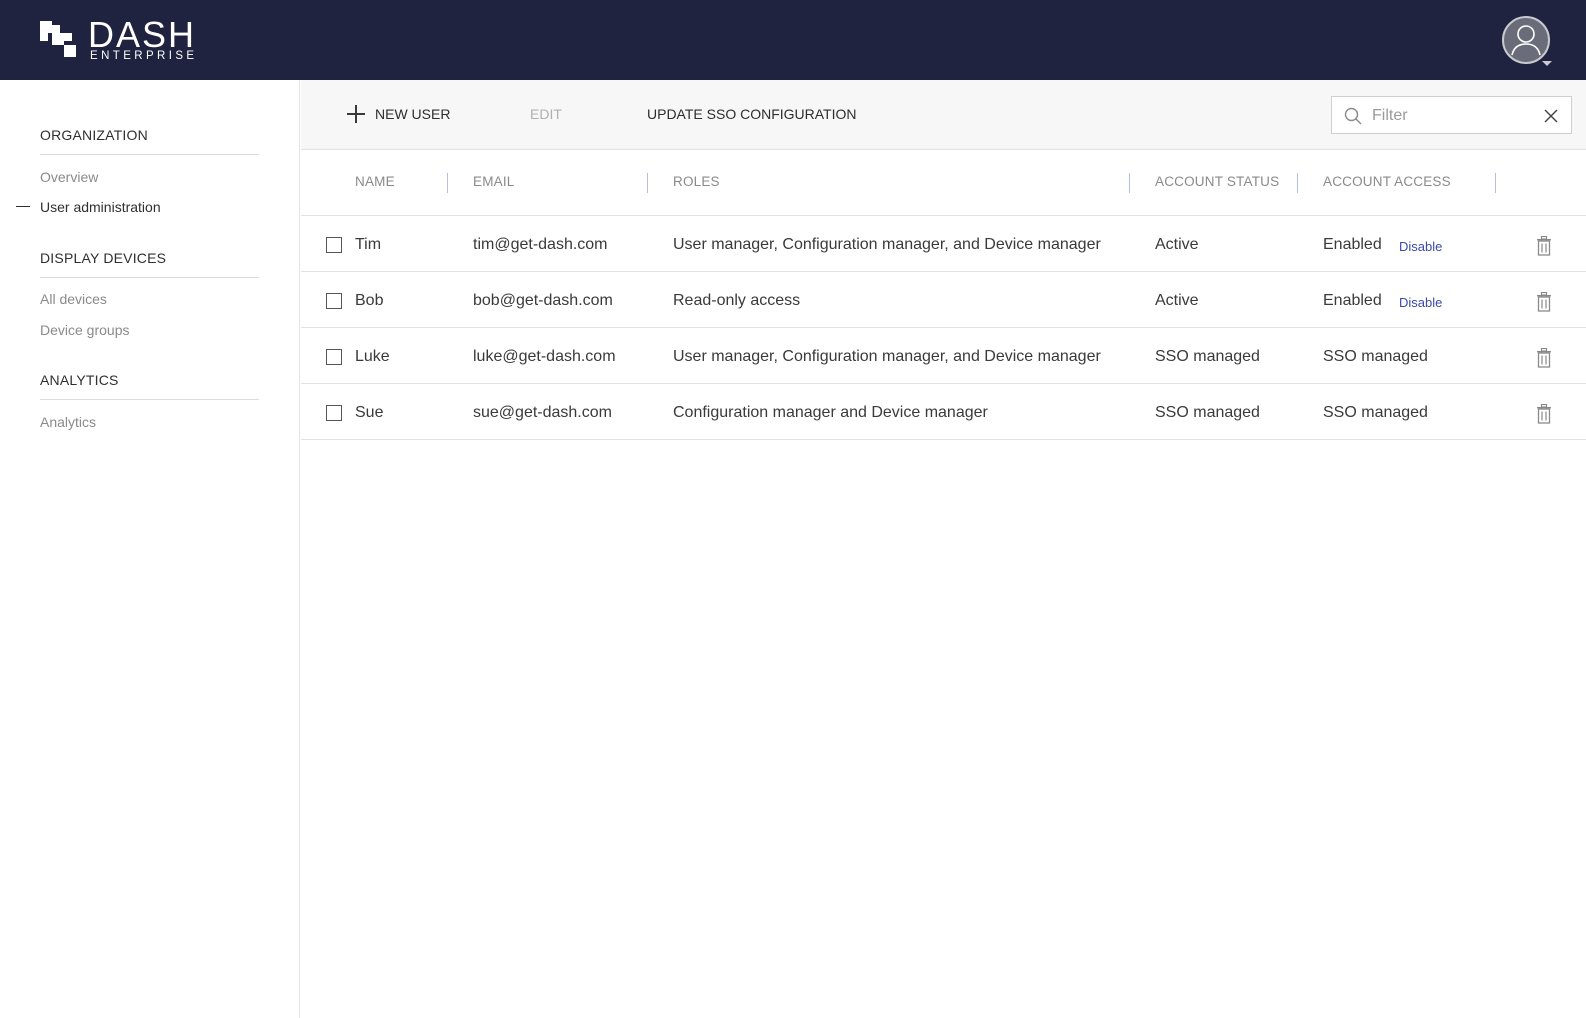 This screenshot has width=1586, height=1018. I want to click on sidebar-item-overview: Overview, so click(69, 177).